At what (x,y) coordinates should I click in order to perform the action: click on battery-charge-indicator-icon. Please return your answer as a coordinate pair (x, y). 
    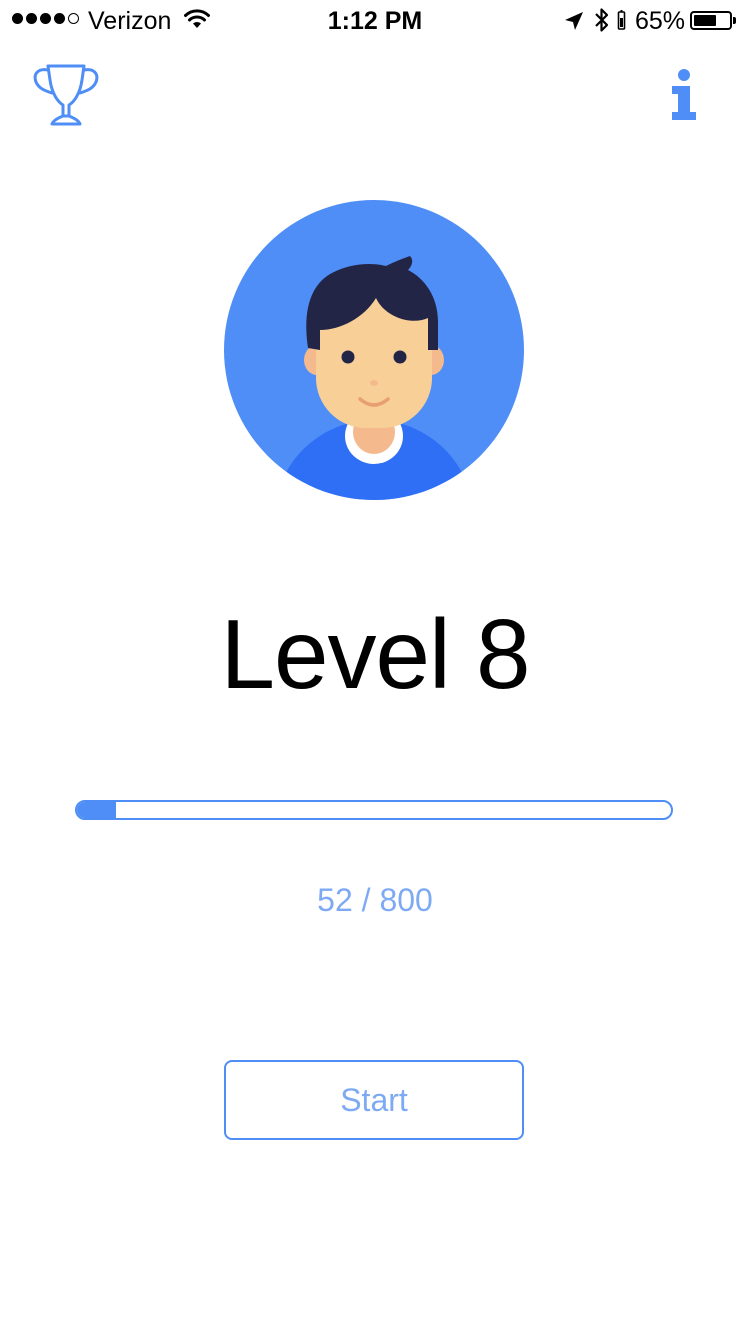
    Looking at the image, I should click on (621, 20).